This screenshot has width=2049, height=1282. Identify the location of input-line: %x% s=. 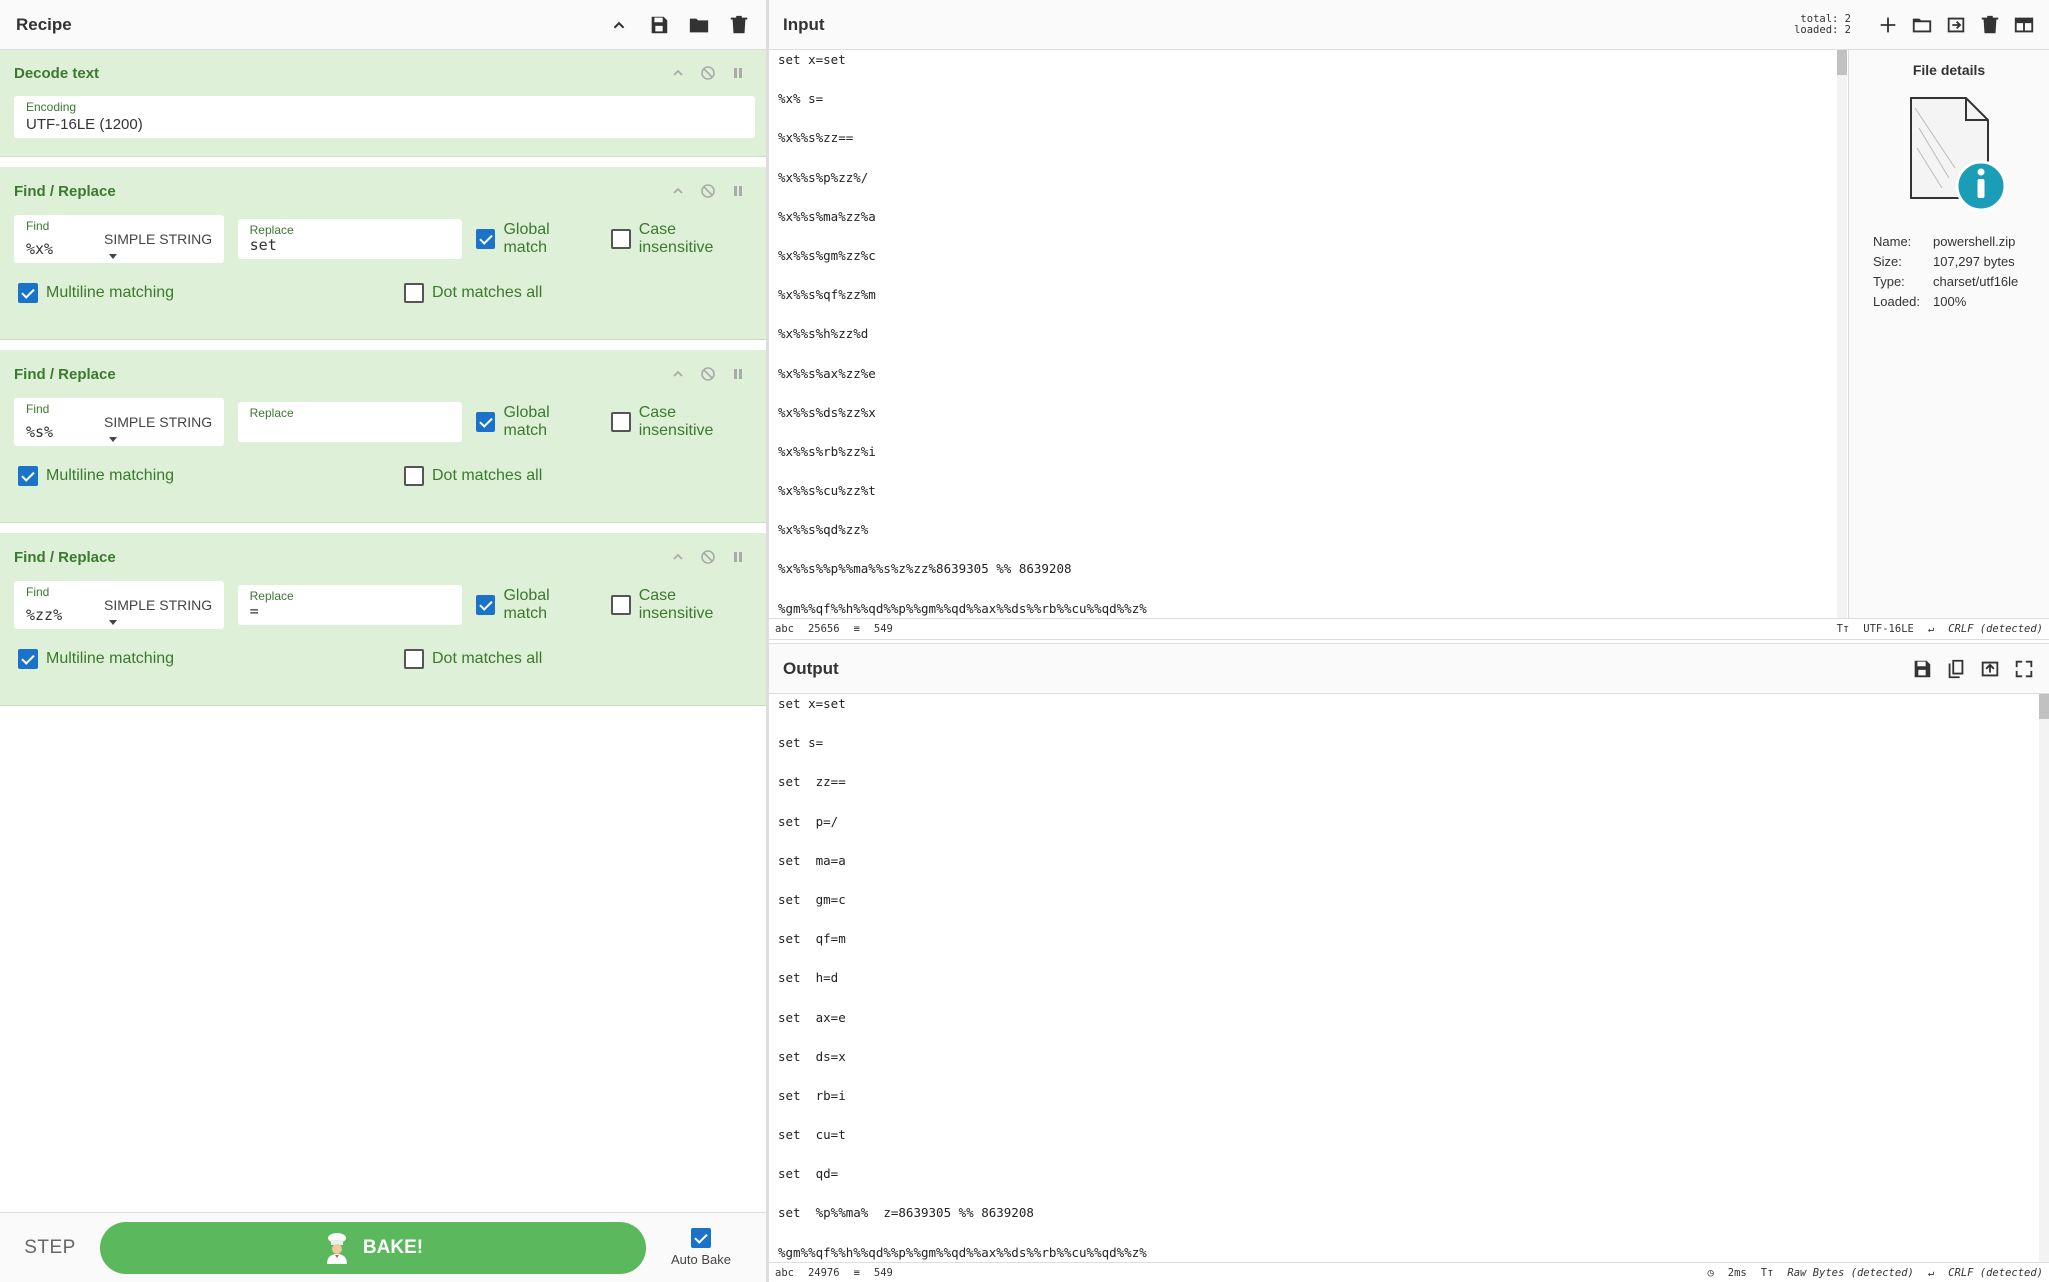
(801, 99).